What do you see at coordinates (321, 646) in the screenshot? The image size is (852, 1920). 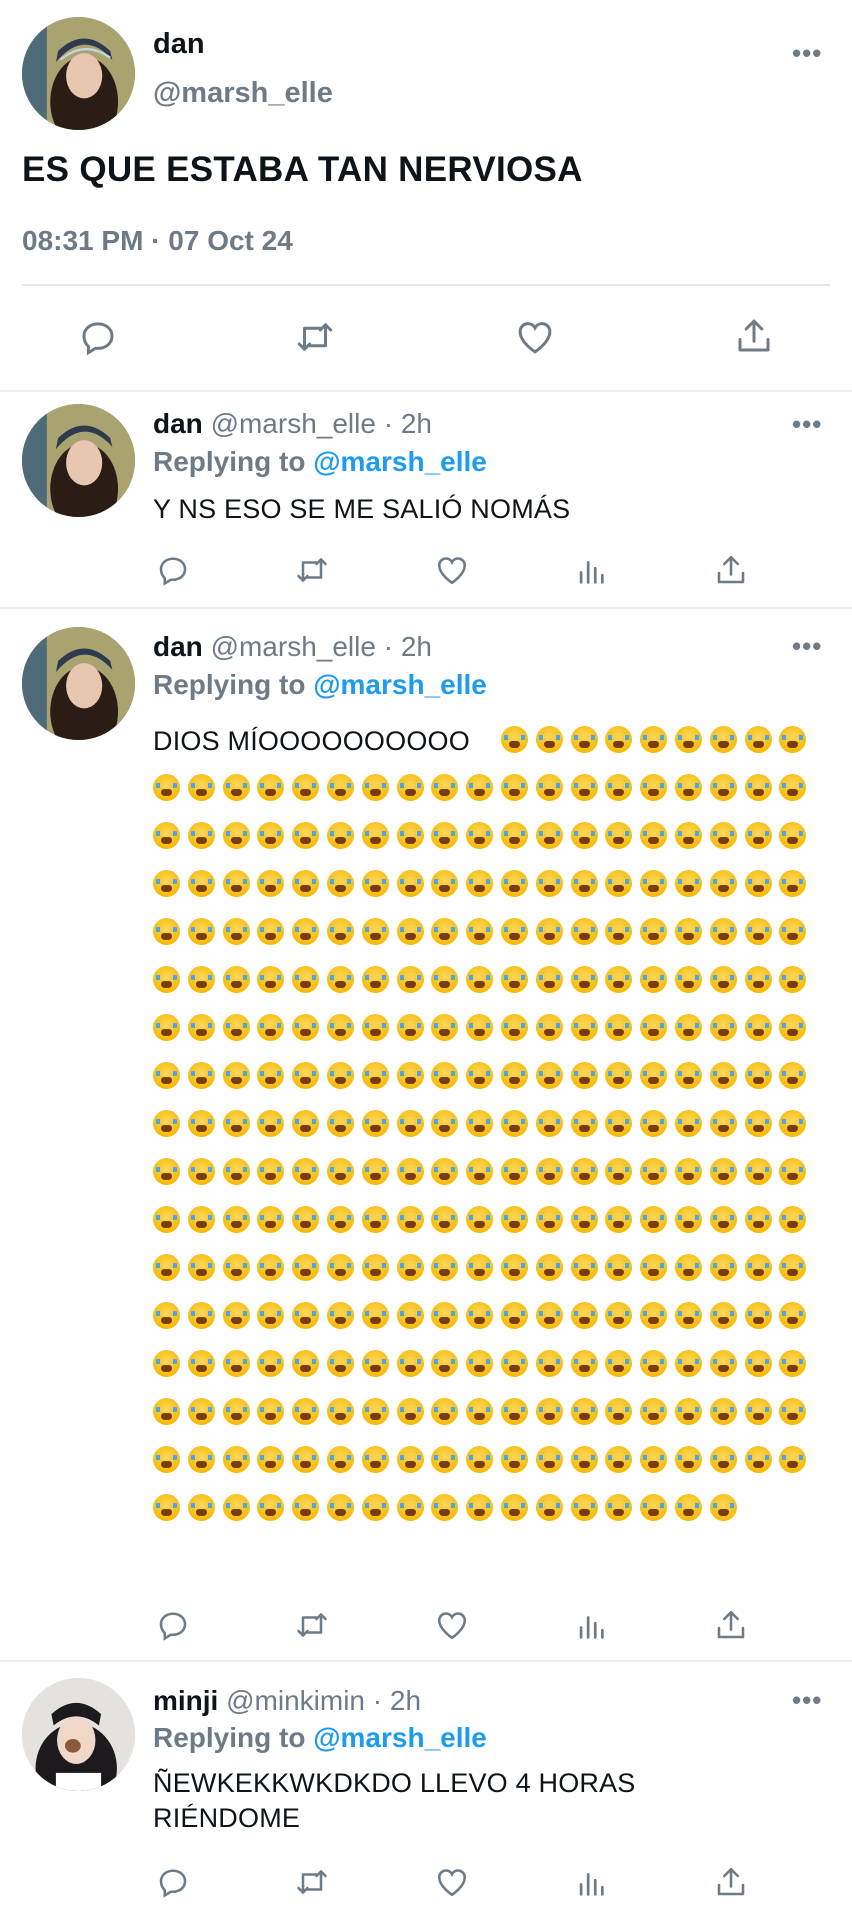 I see `author-meta: @marsh_elle · 2h` at bounding box center [321, 646].